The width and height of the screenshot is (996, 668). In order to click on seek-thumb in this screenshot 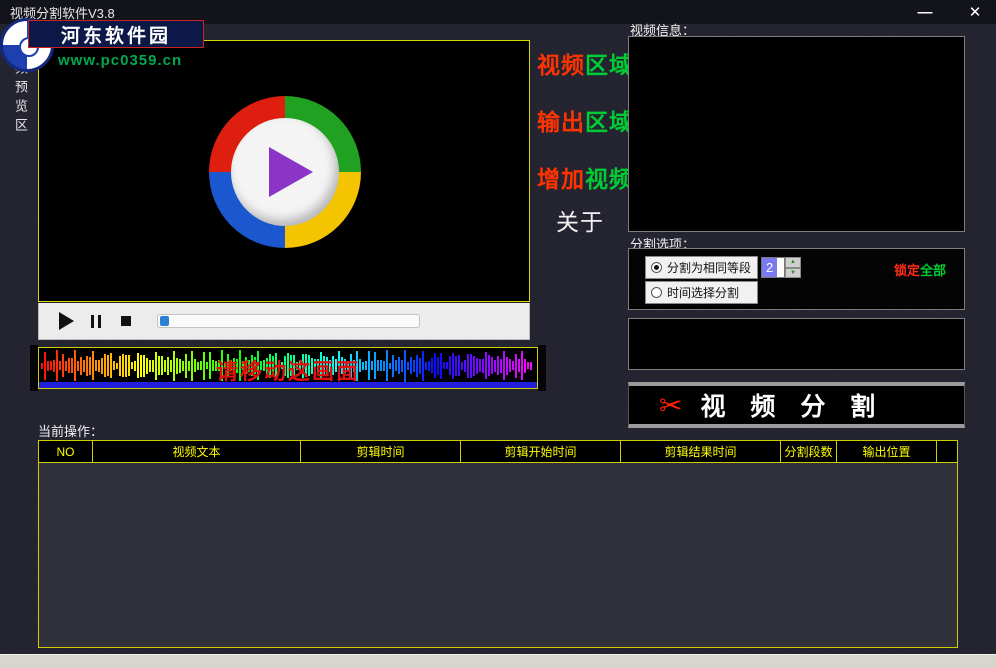, I will do `click(164, 321)`.